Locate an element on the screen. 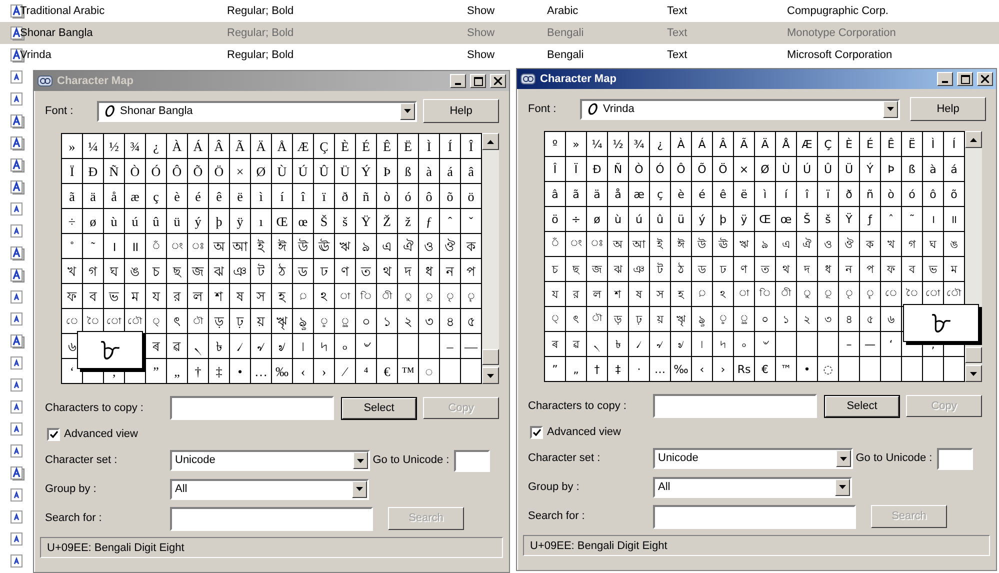 The width and height of the screenshot is (999, 573). character-cell: চ is located at coordinates (555, 269).